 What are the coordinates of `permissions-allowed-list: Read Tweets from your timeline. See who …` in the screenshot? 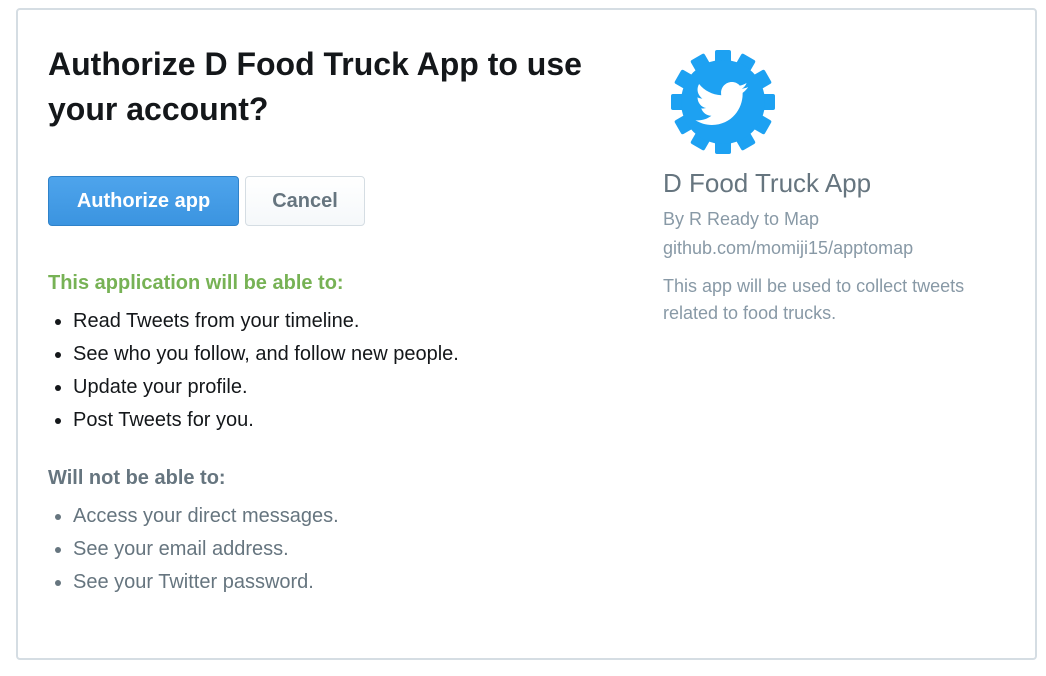 It's located at (338, 371).